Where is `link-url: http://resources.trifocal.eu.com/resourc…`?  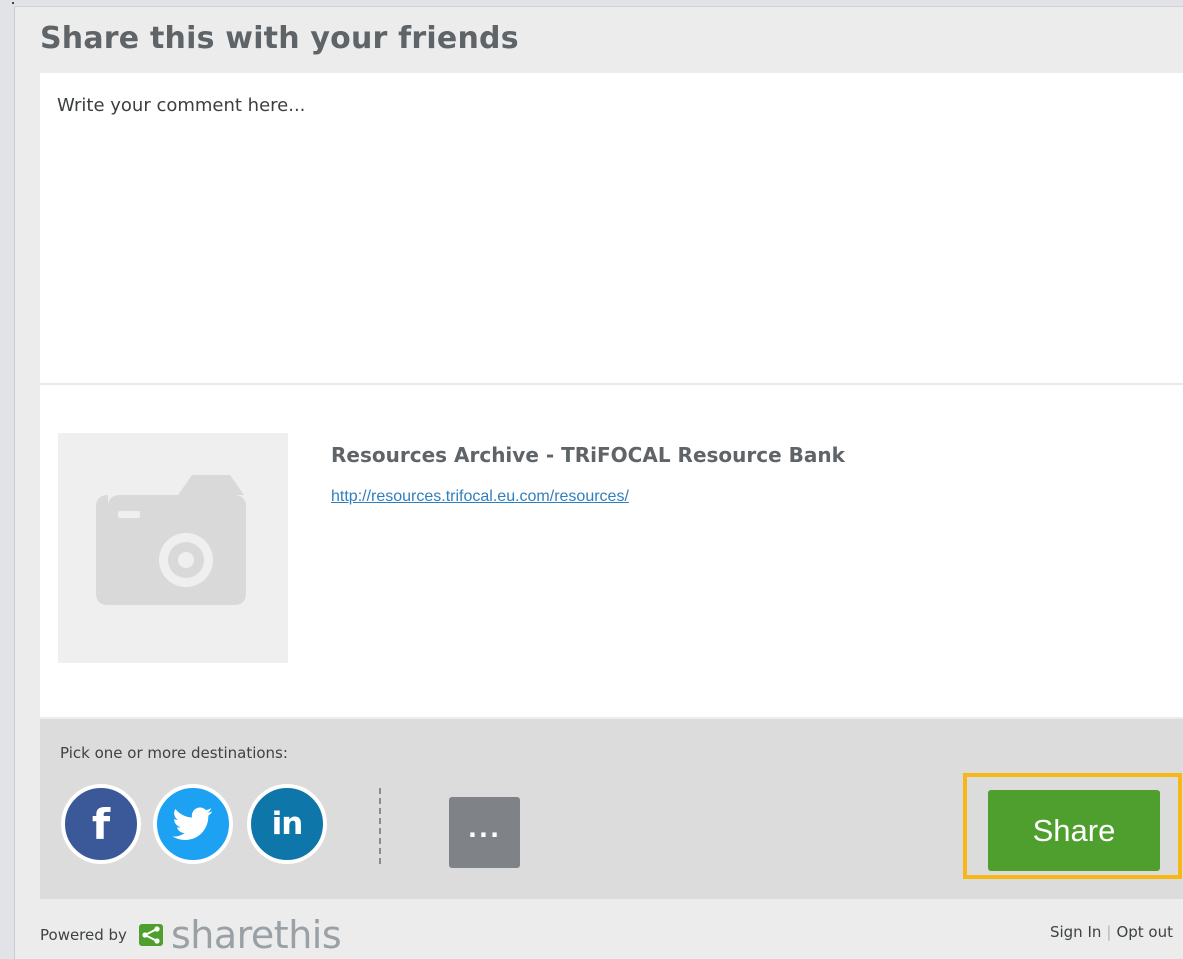 link-url: http://resources.trifocal.eu.com/resourc… is located at coordinates (480, 497).